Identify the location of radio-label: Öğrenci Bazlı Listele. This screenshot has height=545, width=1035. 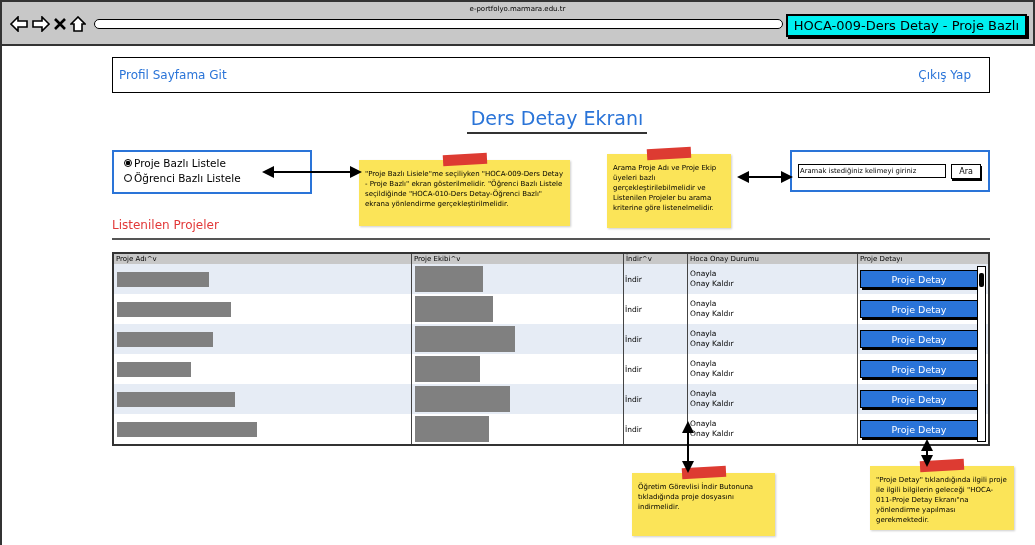
(187, 178).